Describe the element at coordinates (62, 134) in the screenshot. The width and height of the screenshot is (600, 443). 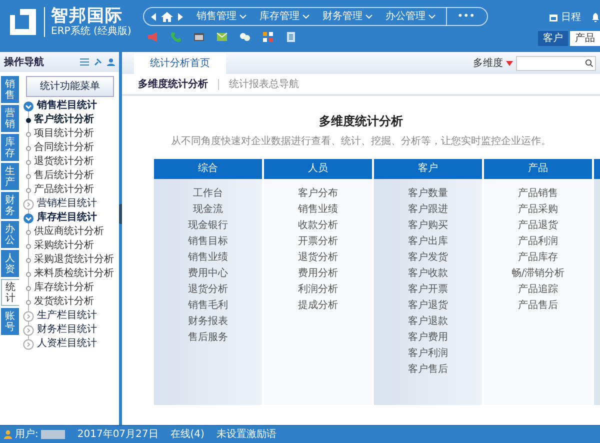
I see `tree-item: 项目统计分析` at that location.